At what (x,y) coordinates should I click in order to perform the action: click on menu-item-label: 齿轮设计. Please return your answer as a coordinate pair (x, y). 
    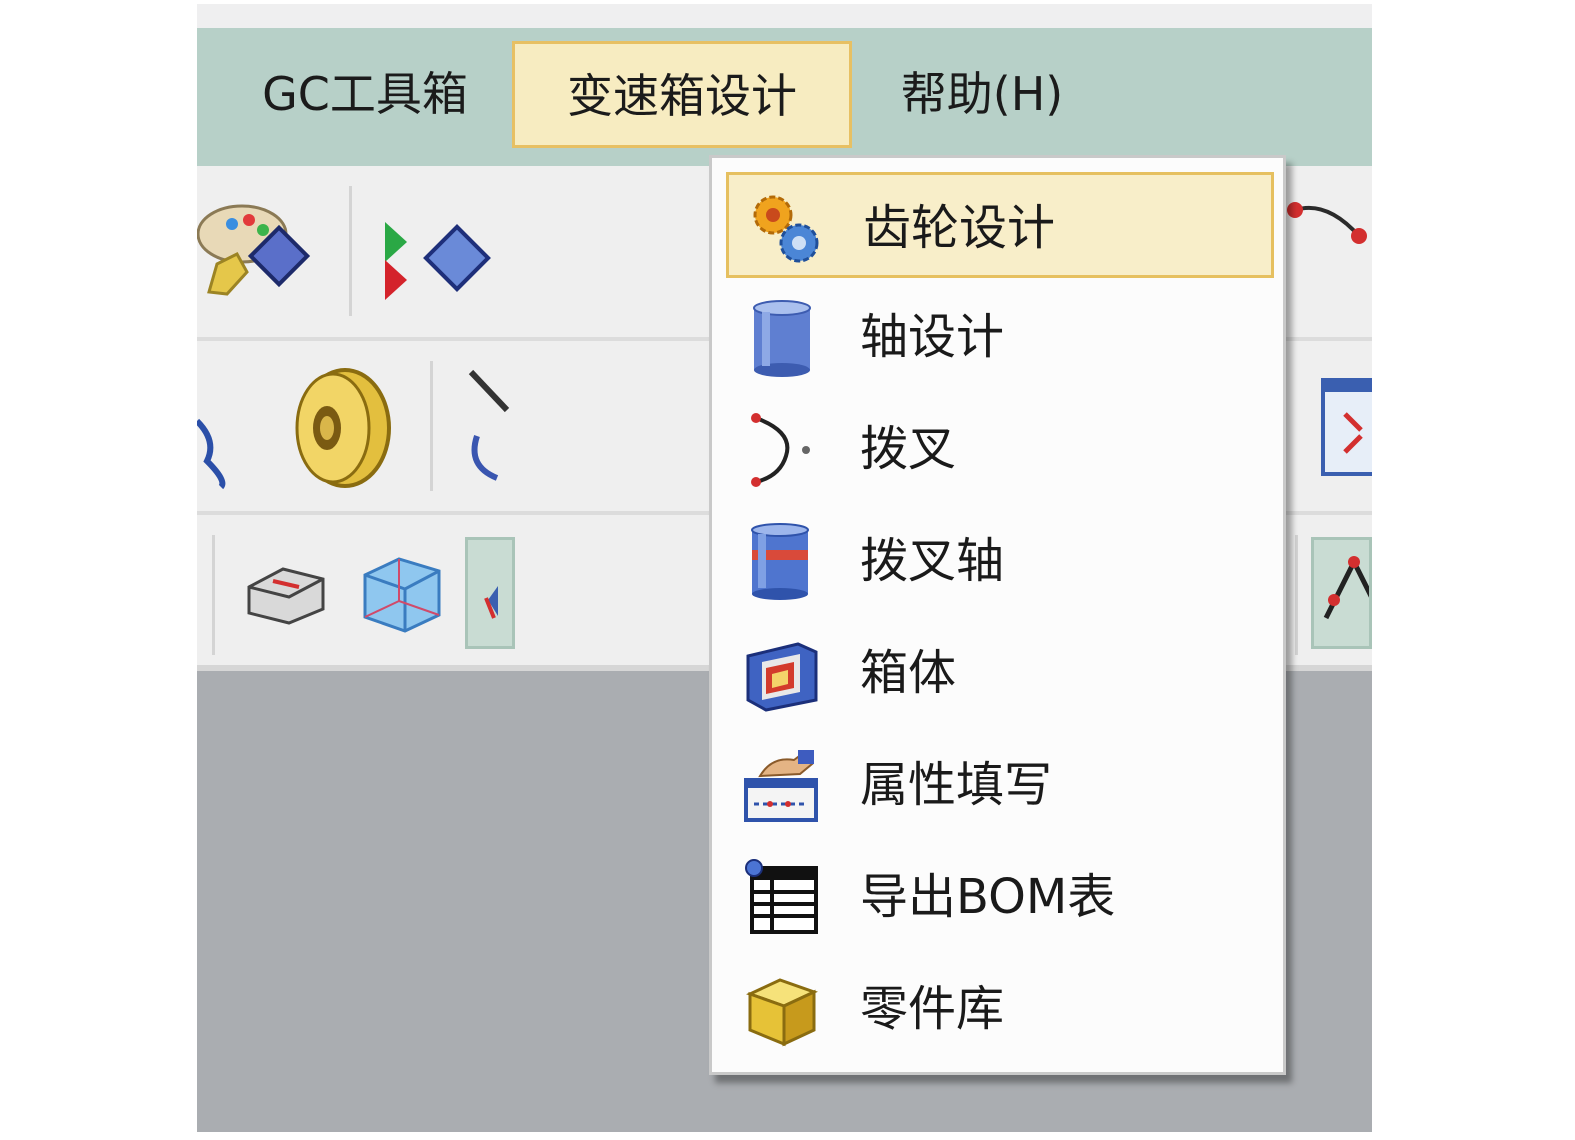
    Looking at the image, I should click on (959, 228).